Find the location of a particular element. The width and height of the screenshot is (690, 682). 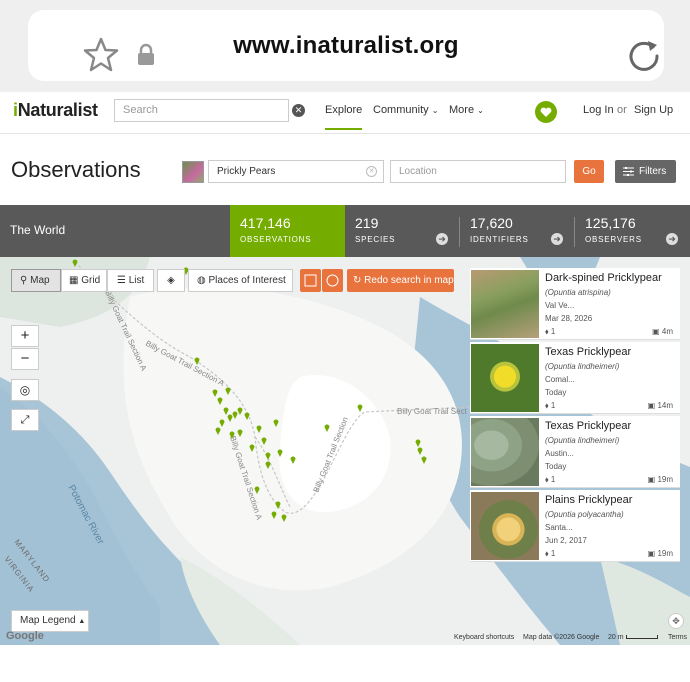

keyboard-shortcuts-link: Keyboard shortcuts is located at coordinates (484, 637).